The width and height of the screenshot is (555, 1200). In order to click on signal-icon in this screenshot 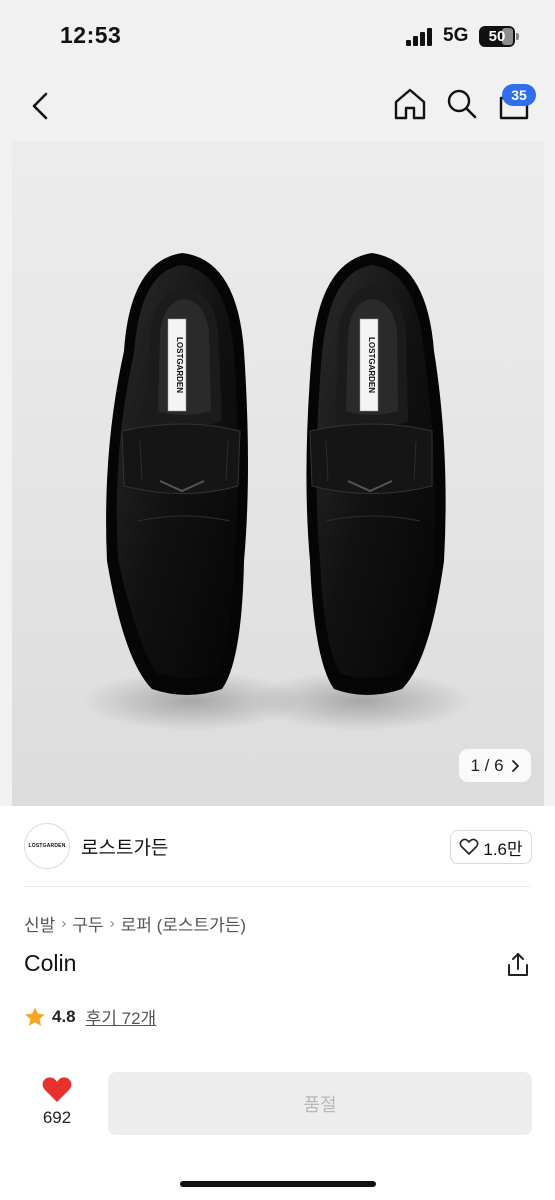, I will do `click(421, 37)`.